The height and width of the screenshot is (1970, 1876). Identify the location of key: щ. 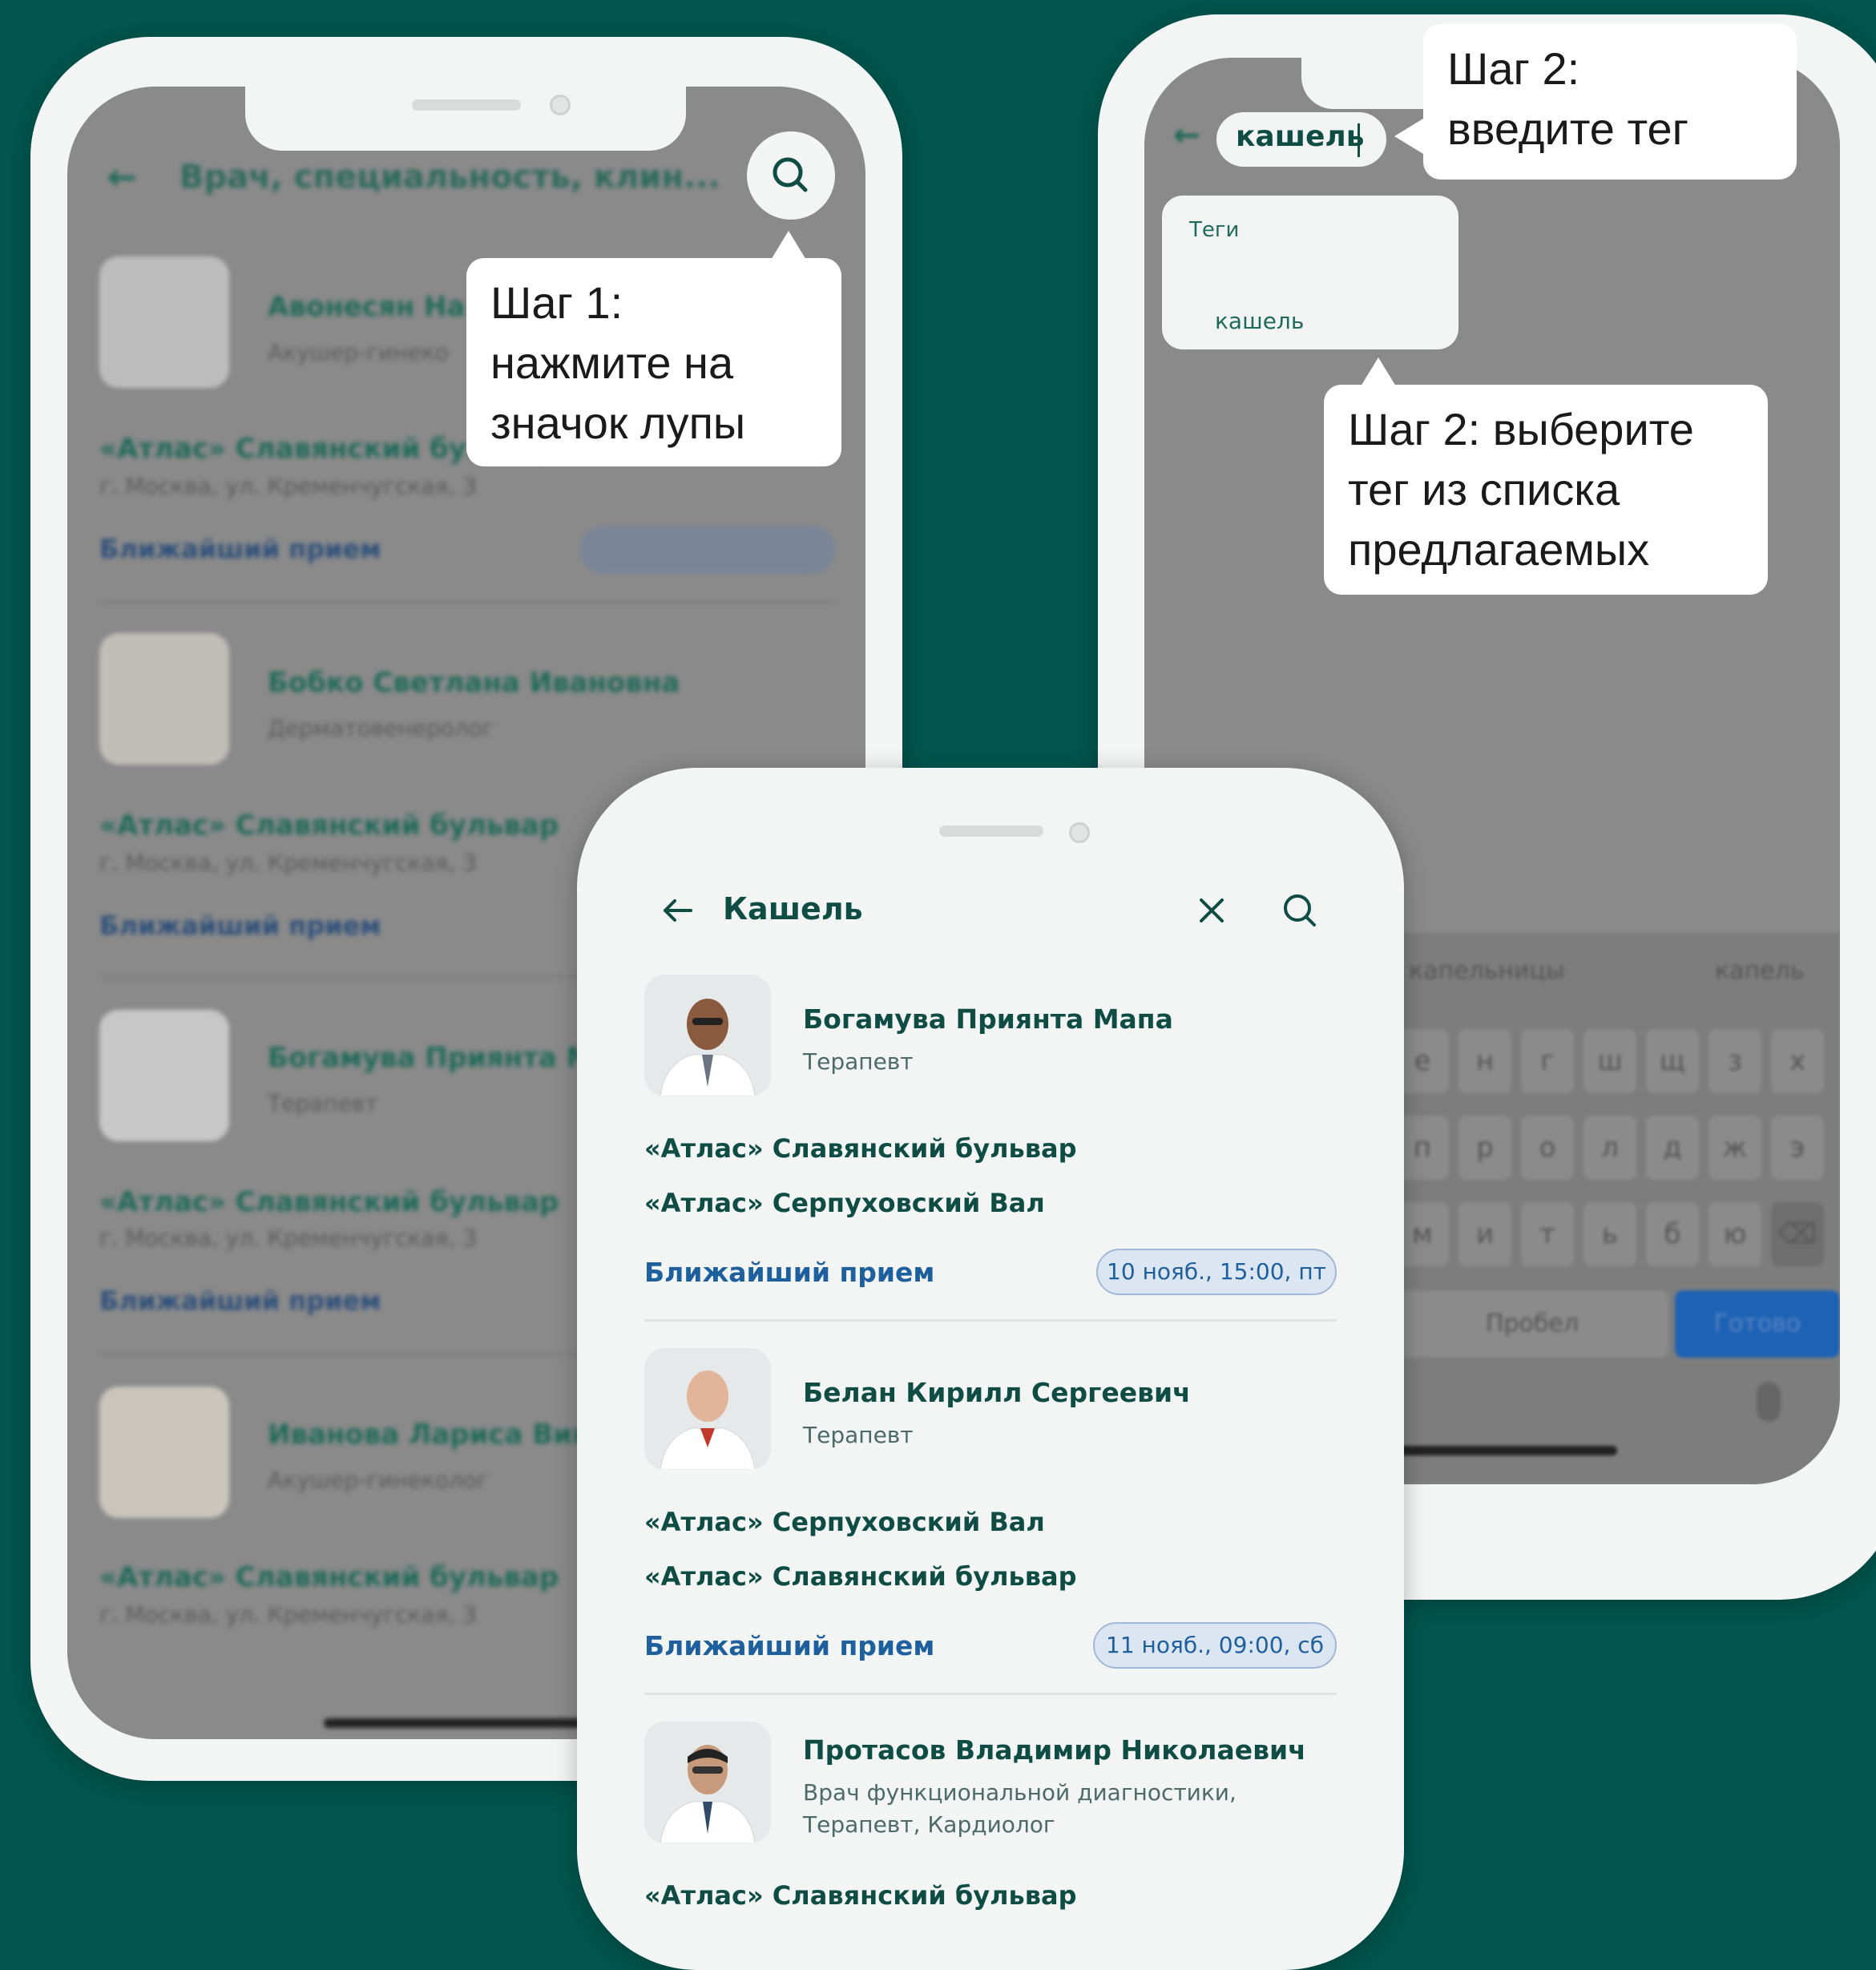
(1672, 1061).